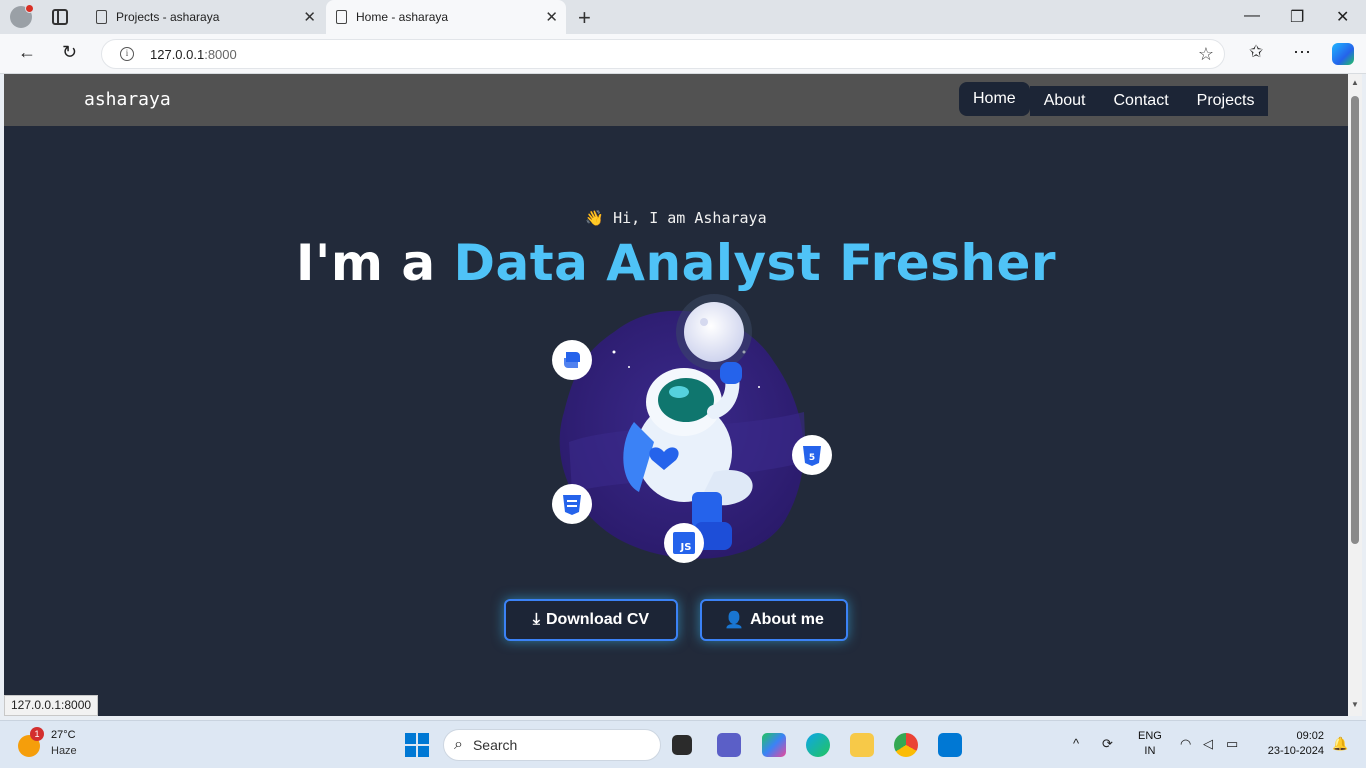 The width and height of the screenshot is (1366, 768). What do you see at coordinates (663, 54) in the screenshot?
I see `address-field: i 127.0.0.1:8000 ☆` at bounding box center [663, 54].